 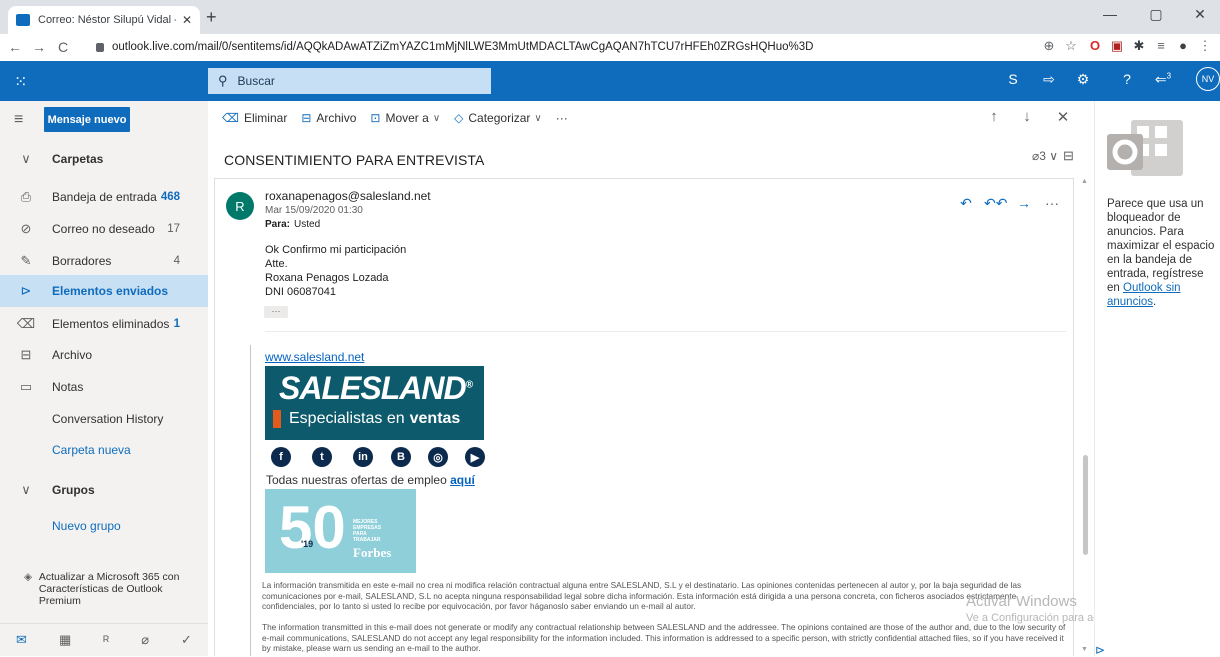 What do you see at coordinates (1095, 45) in the screenshot?
I see `opera-extension-icon: O` at bounding box center [1095, 45].